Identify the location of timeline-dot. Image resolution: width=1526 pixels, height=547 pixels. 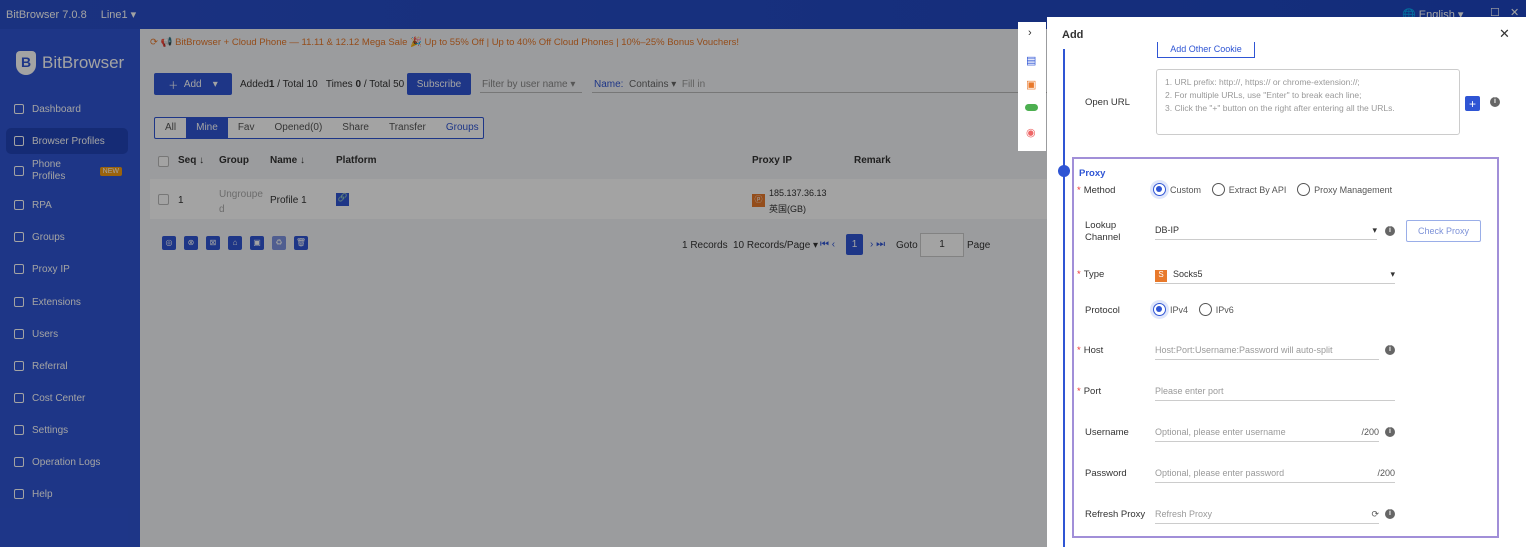
(1064, 171).